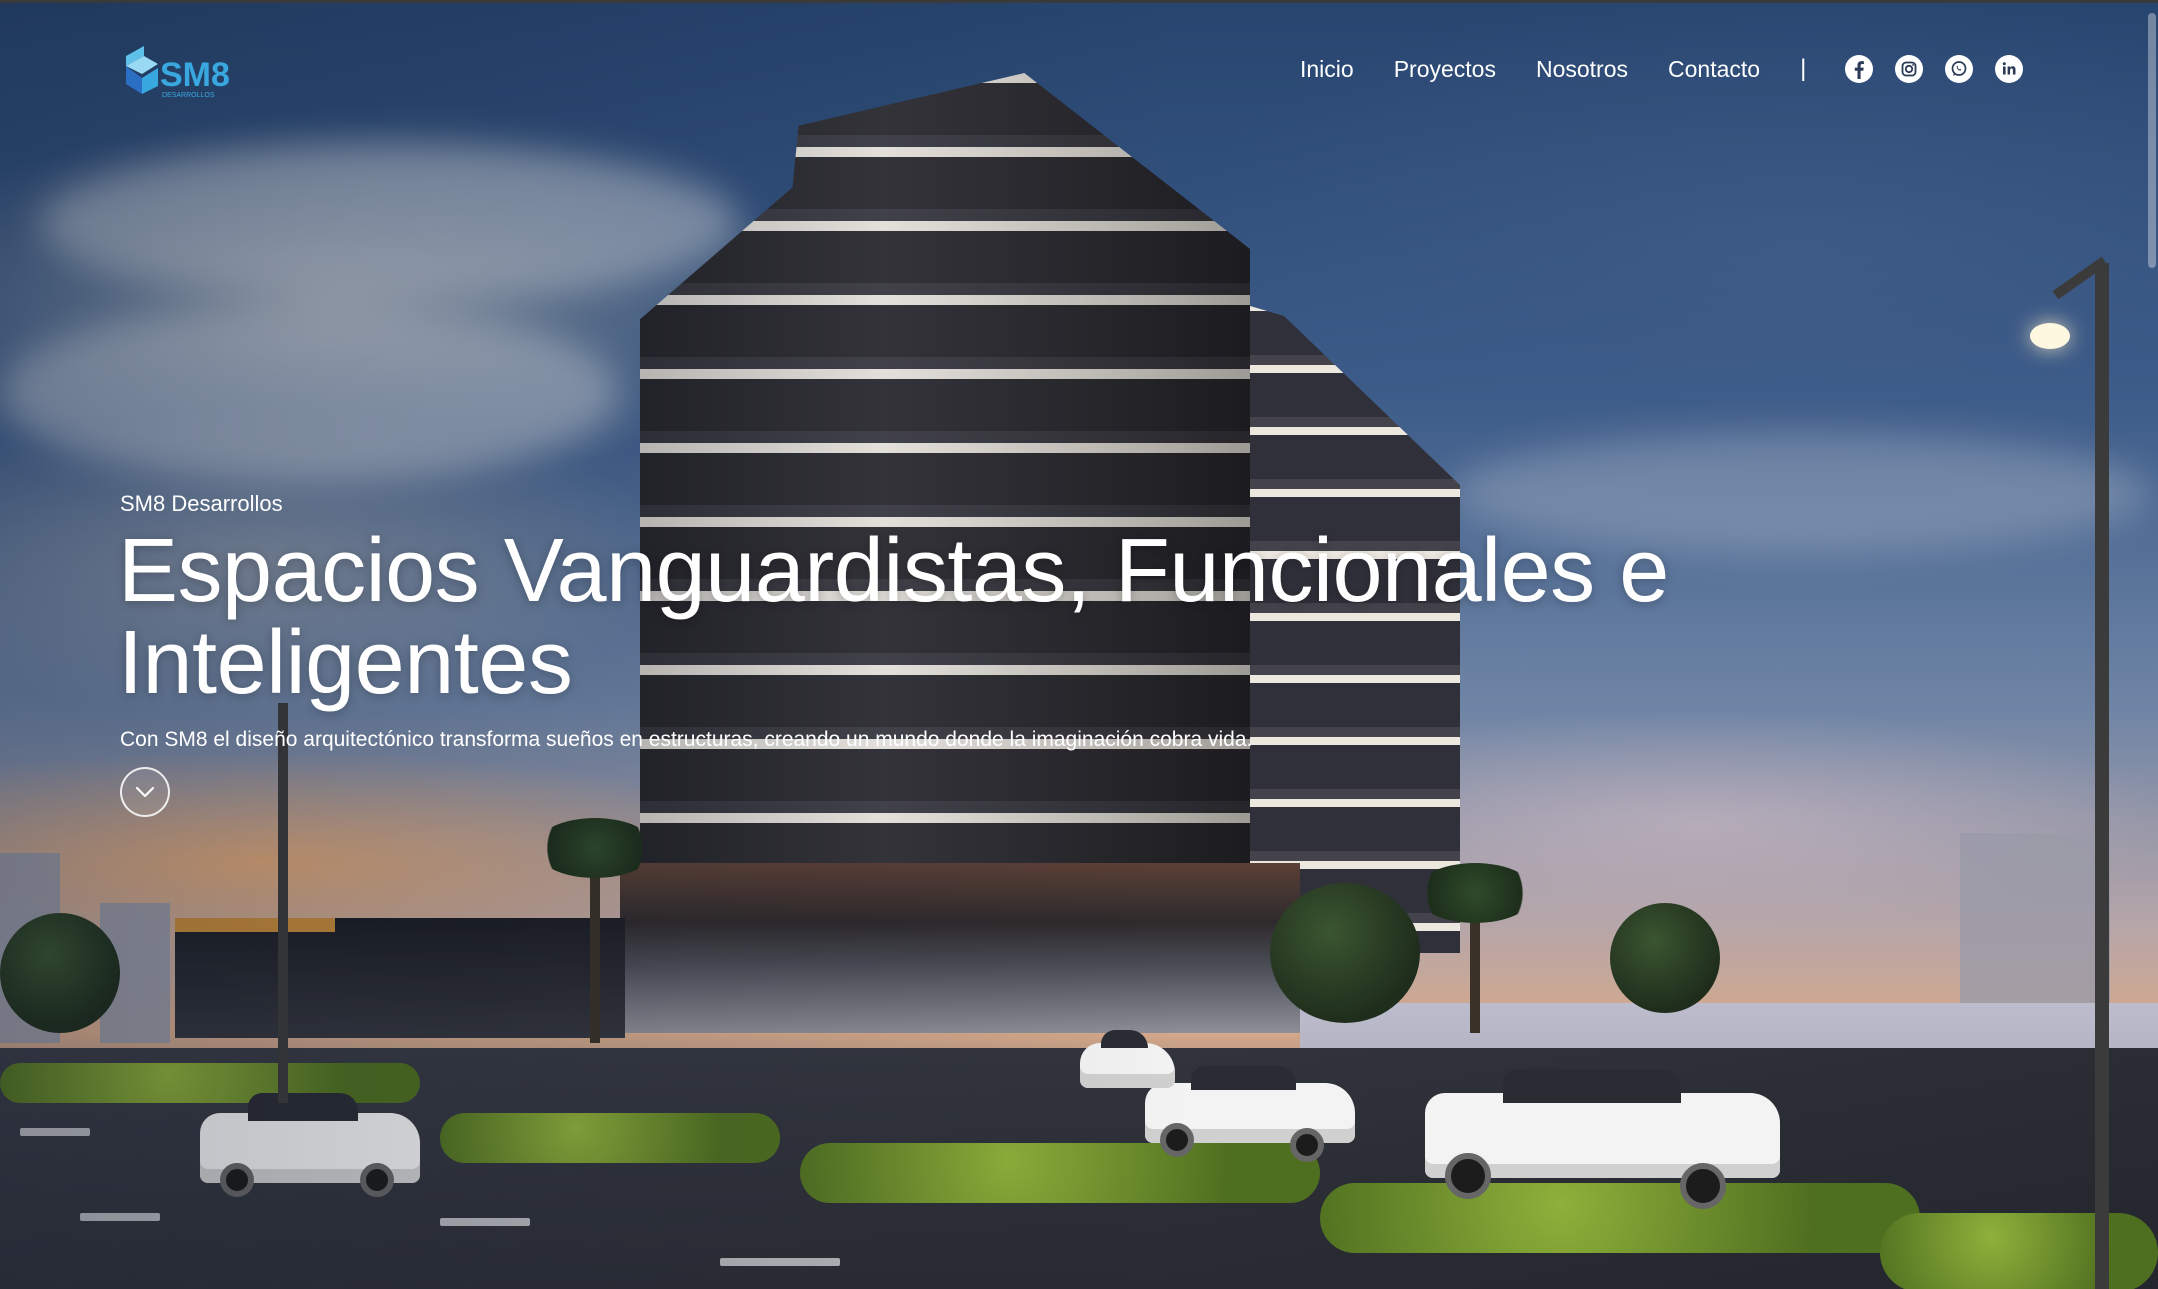  Describe the element at coordinates (2152, 646) in the screenshot. I see `page-scrollbar` at that location.